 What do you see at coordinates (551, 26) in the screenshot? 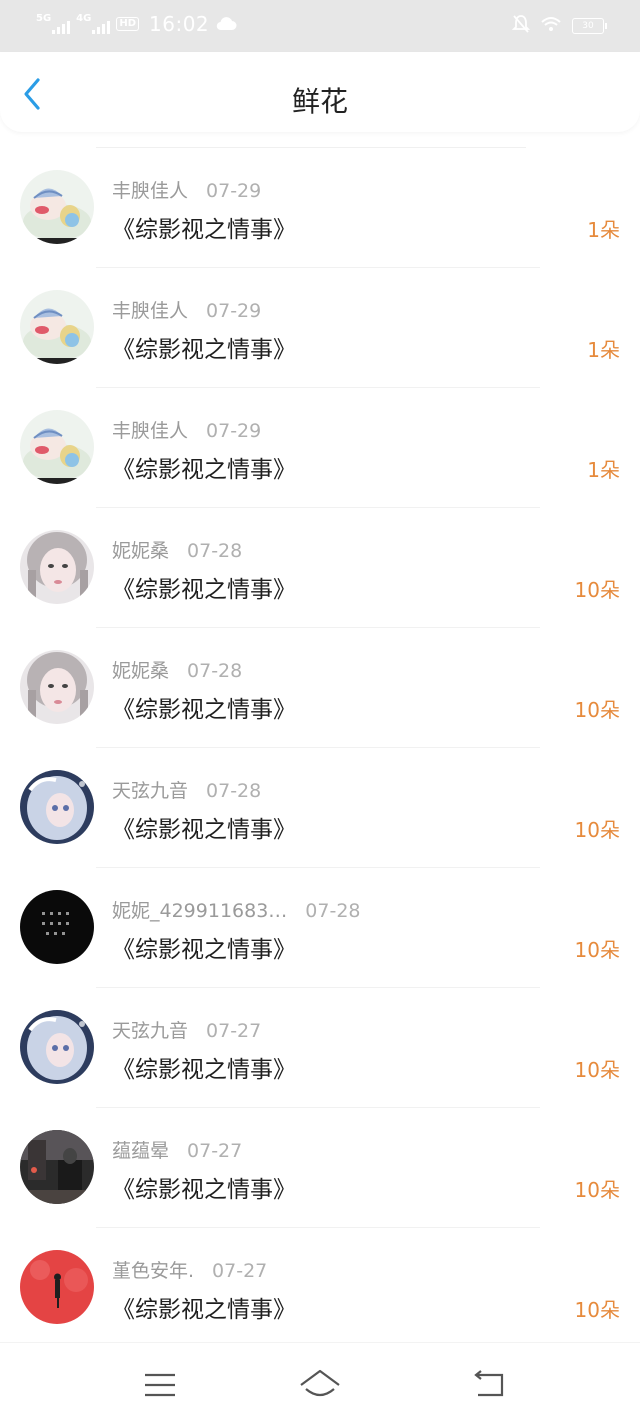
I see `wifi-icon` at bounding box center [551, 26].